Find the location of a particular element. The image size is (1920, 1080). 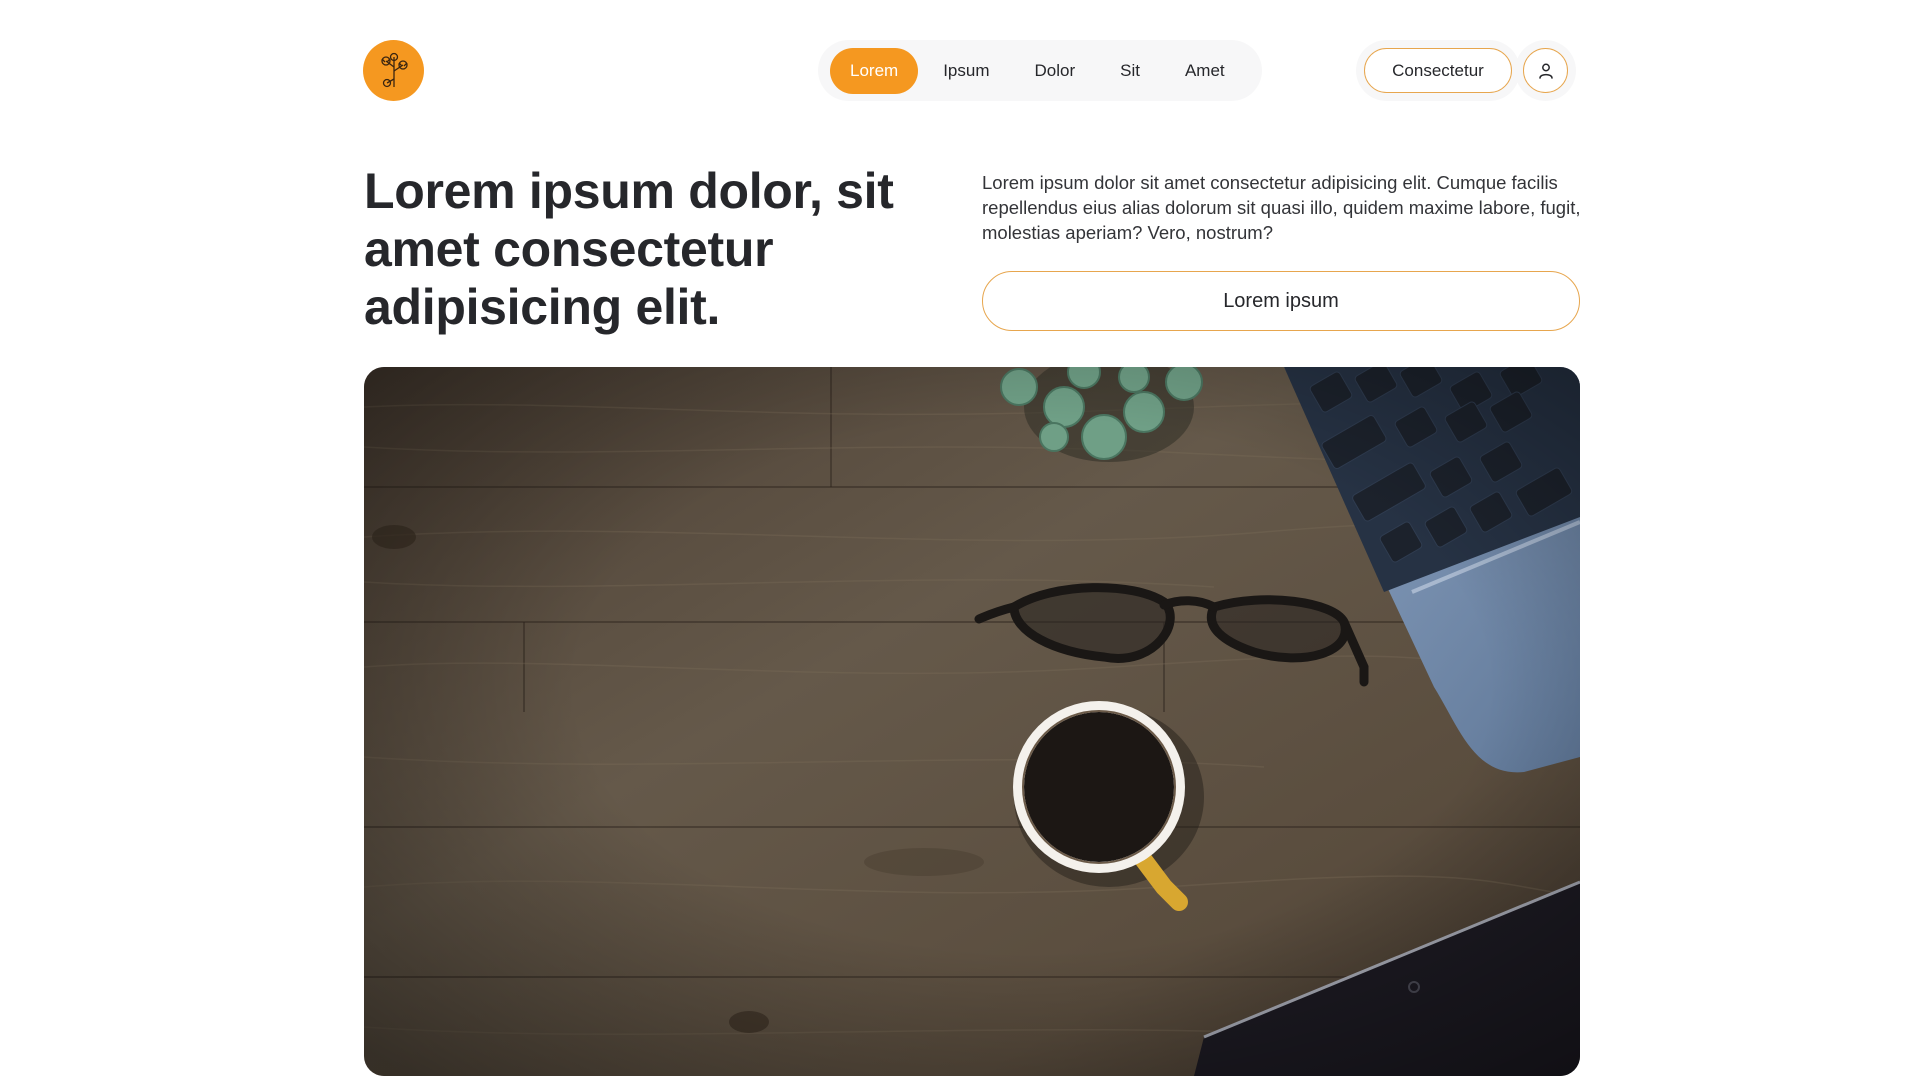

lorem-ipsum-button: Lorem ipsum is located at coordinates (1281, 301).